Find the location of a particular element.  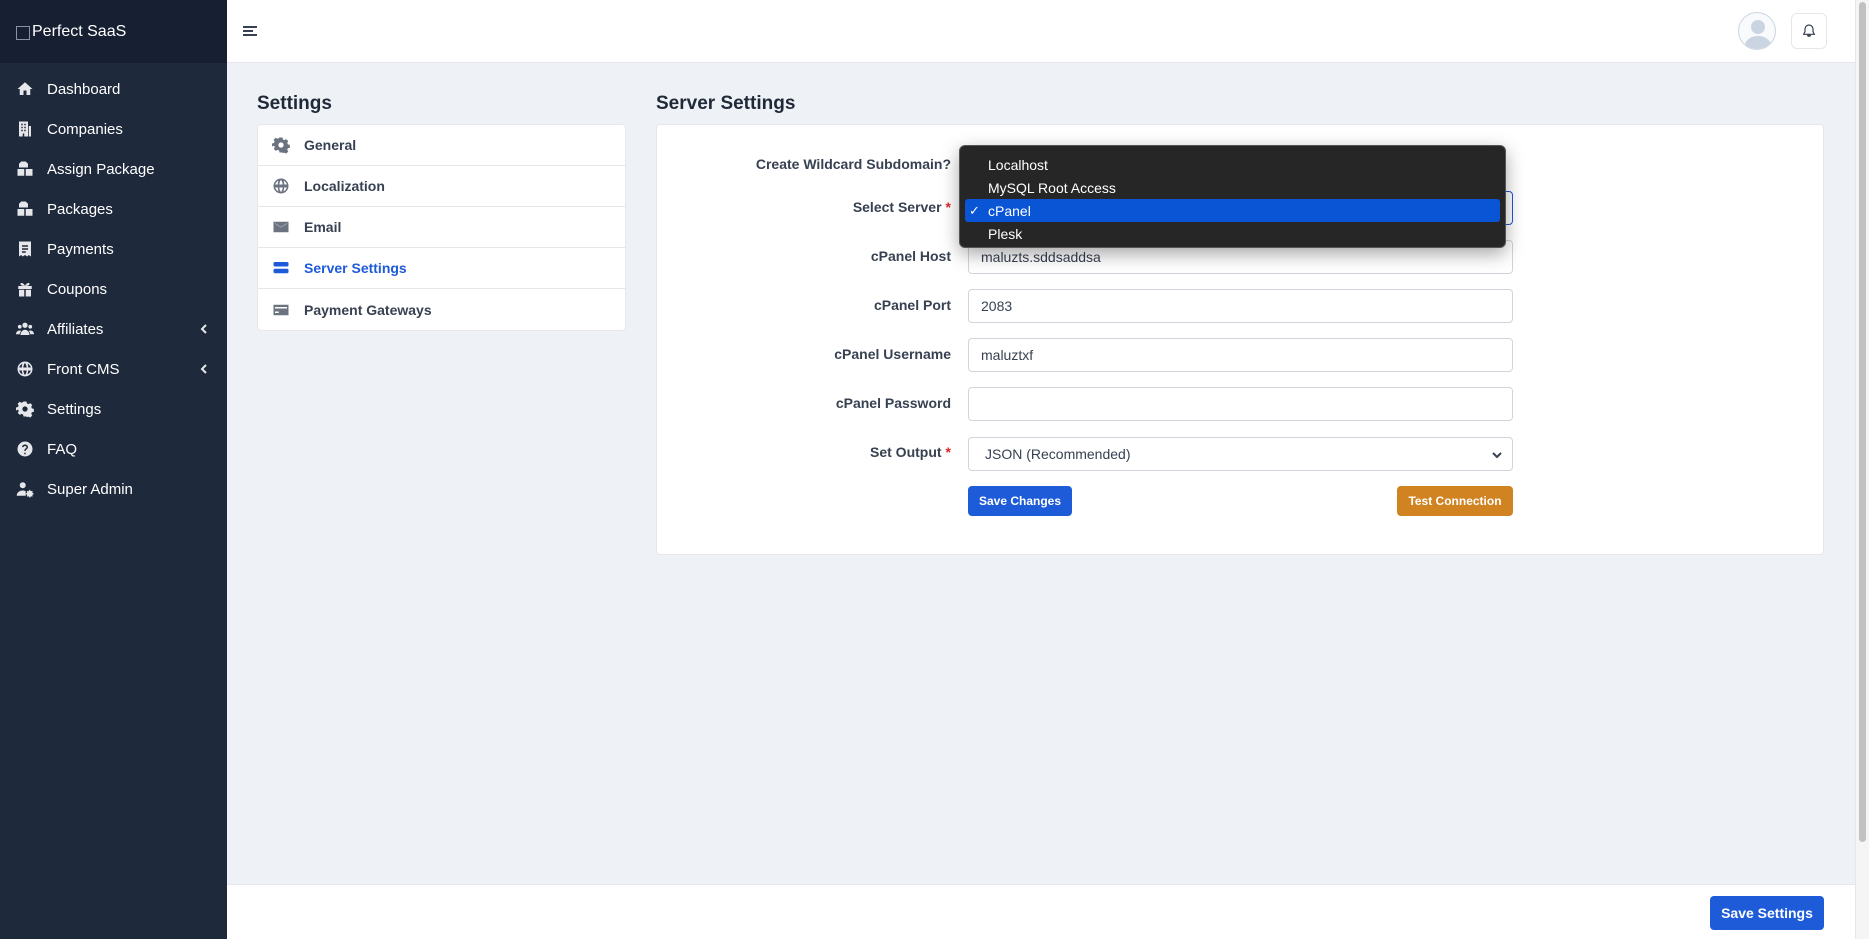

users-icon is located at coordinates (25, 328).